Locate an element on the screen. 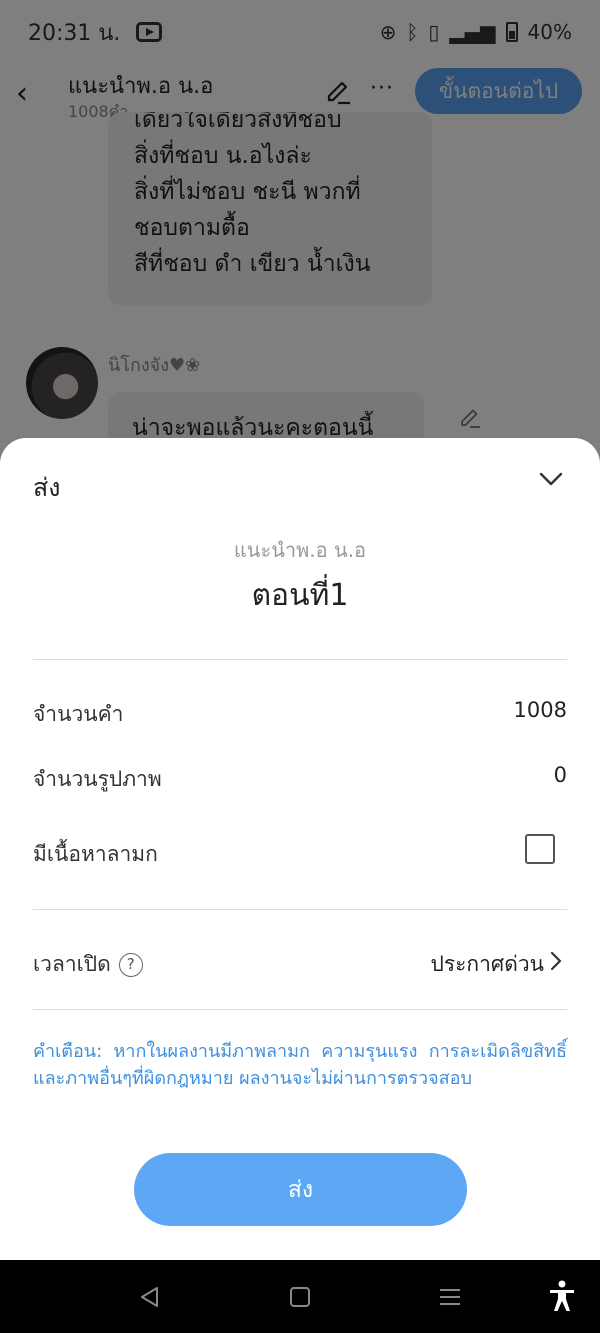 This screenshot has height=1333, width=600. mature-content-label: มีเนื้อหาลามก is located at coordinates (95, 854).